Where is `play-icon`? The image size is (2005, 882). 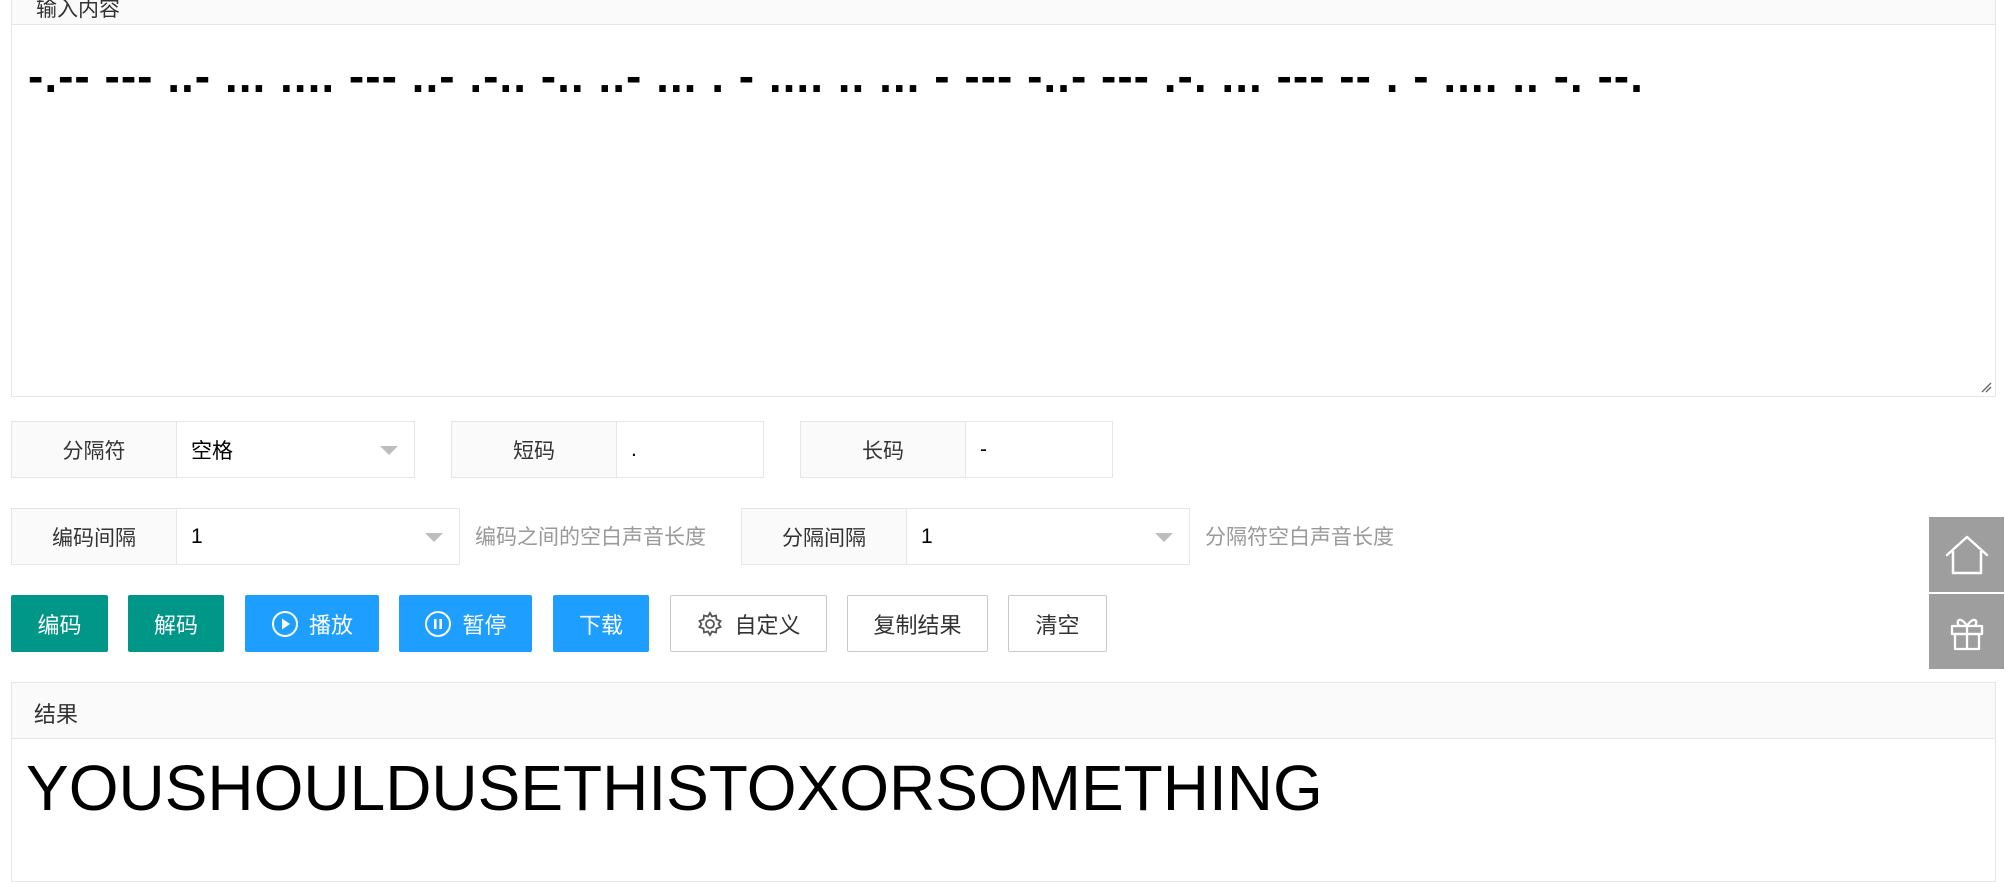
play-icon is located at coordinates (284, 623).